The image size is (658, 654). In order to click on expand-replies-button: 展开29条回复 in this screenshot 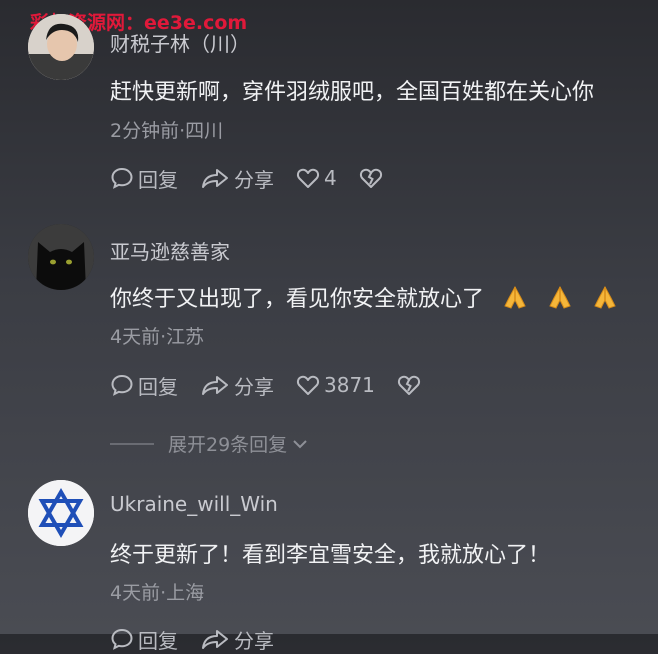, I will do `click(209, 443)`.